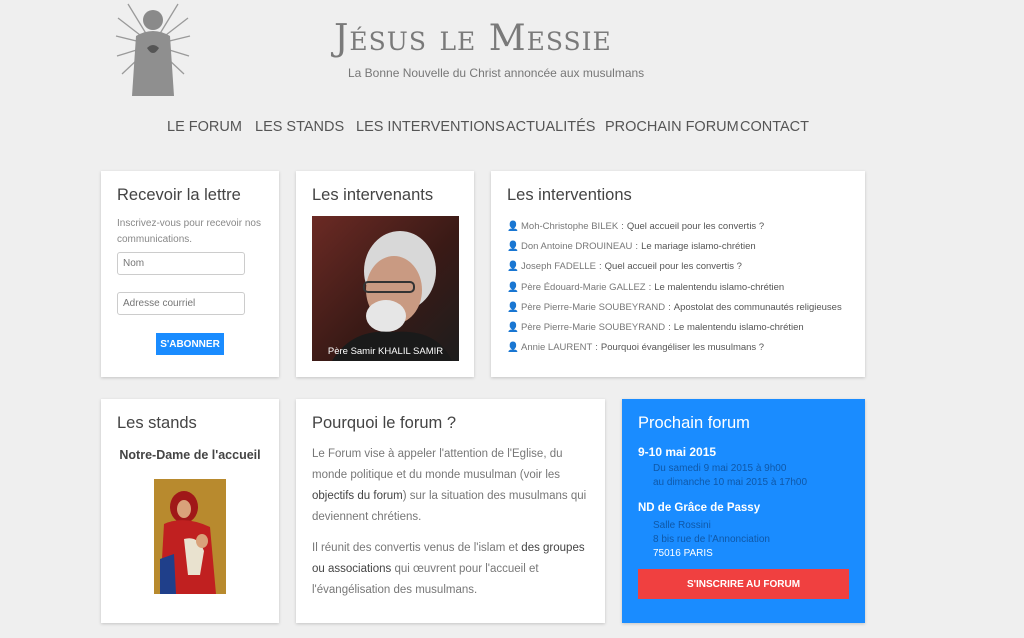  I want to click on interventions-title: Les interventions, so click(569, 195).